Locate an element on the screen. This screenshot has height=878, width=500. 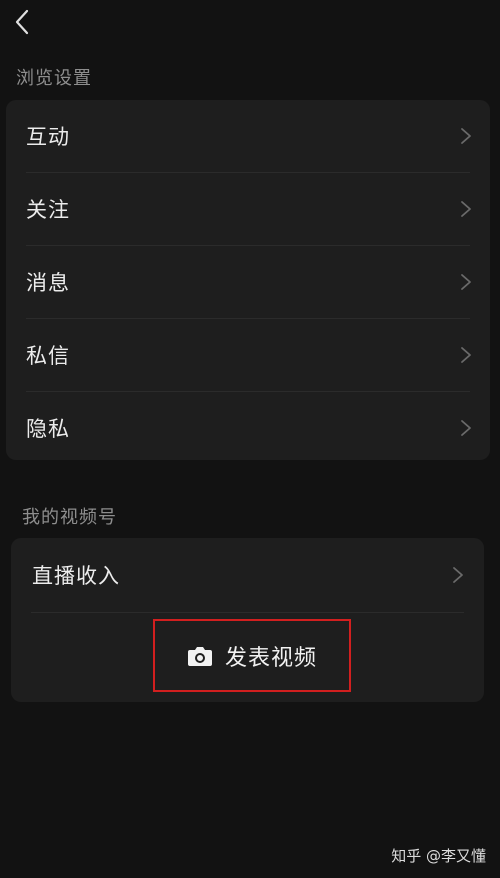
row-messages: 消息 is located at coordinates (248, 282).